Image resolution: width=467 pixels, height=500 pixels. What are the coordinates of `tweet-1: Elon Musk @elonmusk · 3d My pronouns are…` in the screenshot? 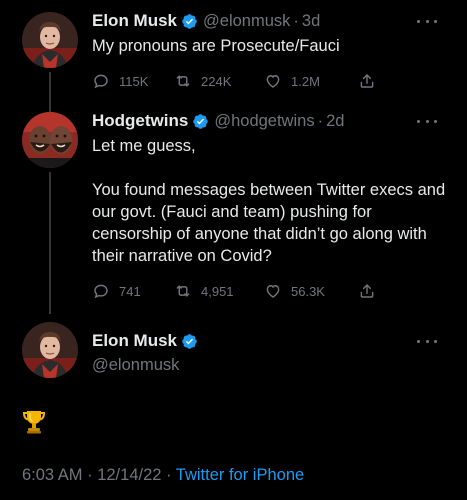 It's located at (272, 50).